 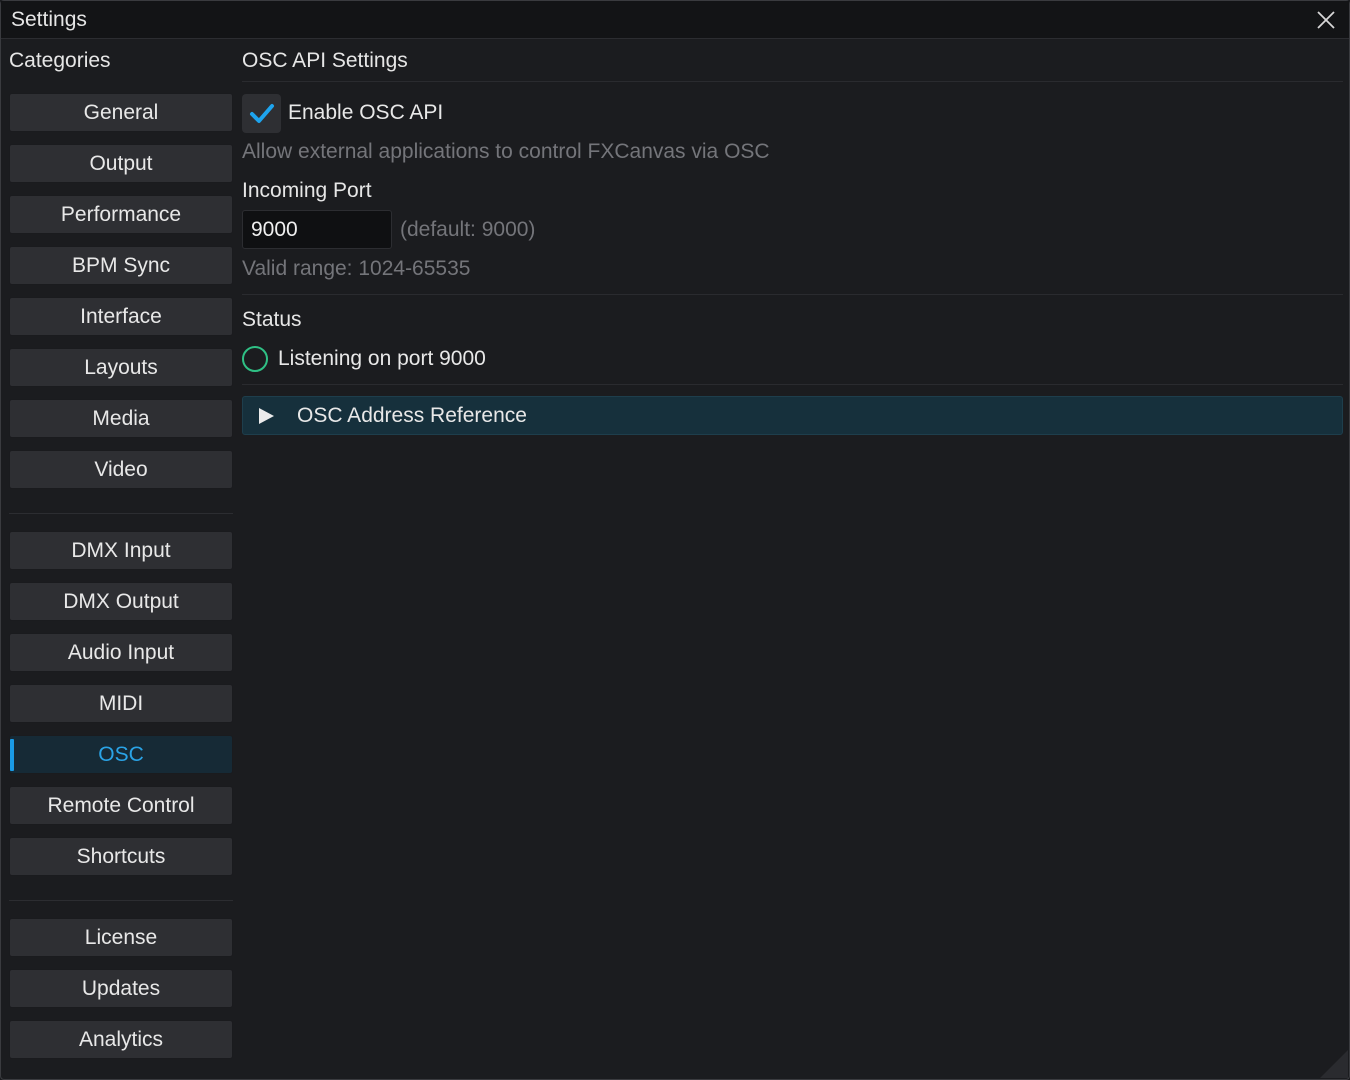 I want to click on category-video: Video, so click(x=121, y=469).